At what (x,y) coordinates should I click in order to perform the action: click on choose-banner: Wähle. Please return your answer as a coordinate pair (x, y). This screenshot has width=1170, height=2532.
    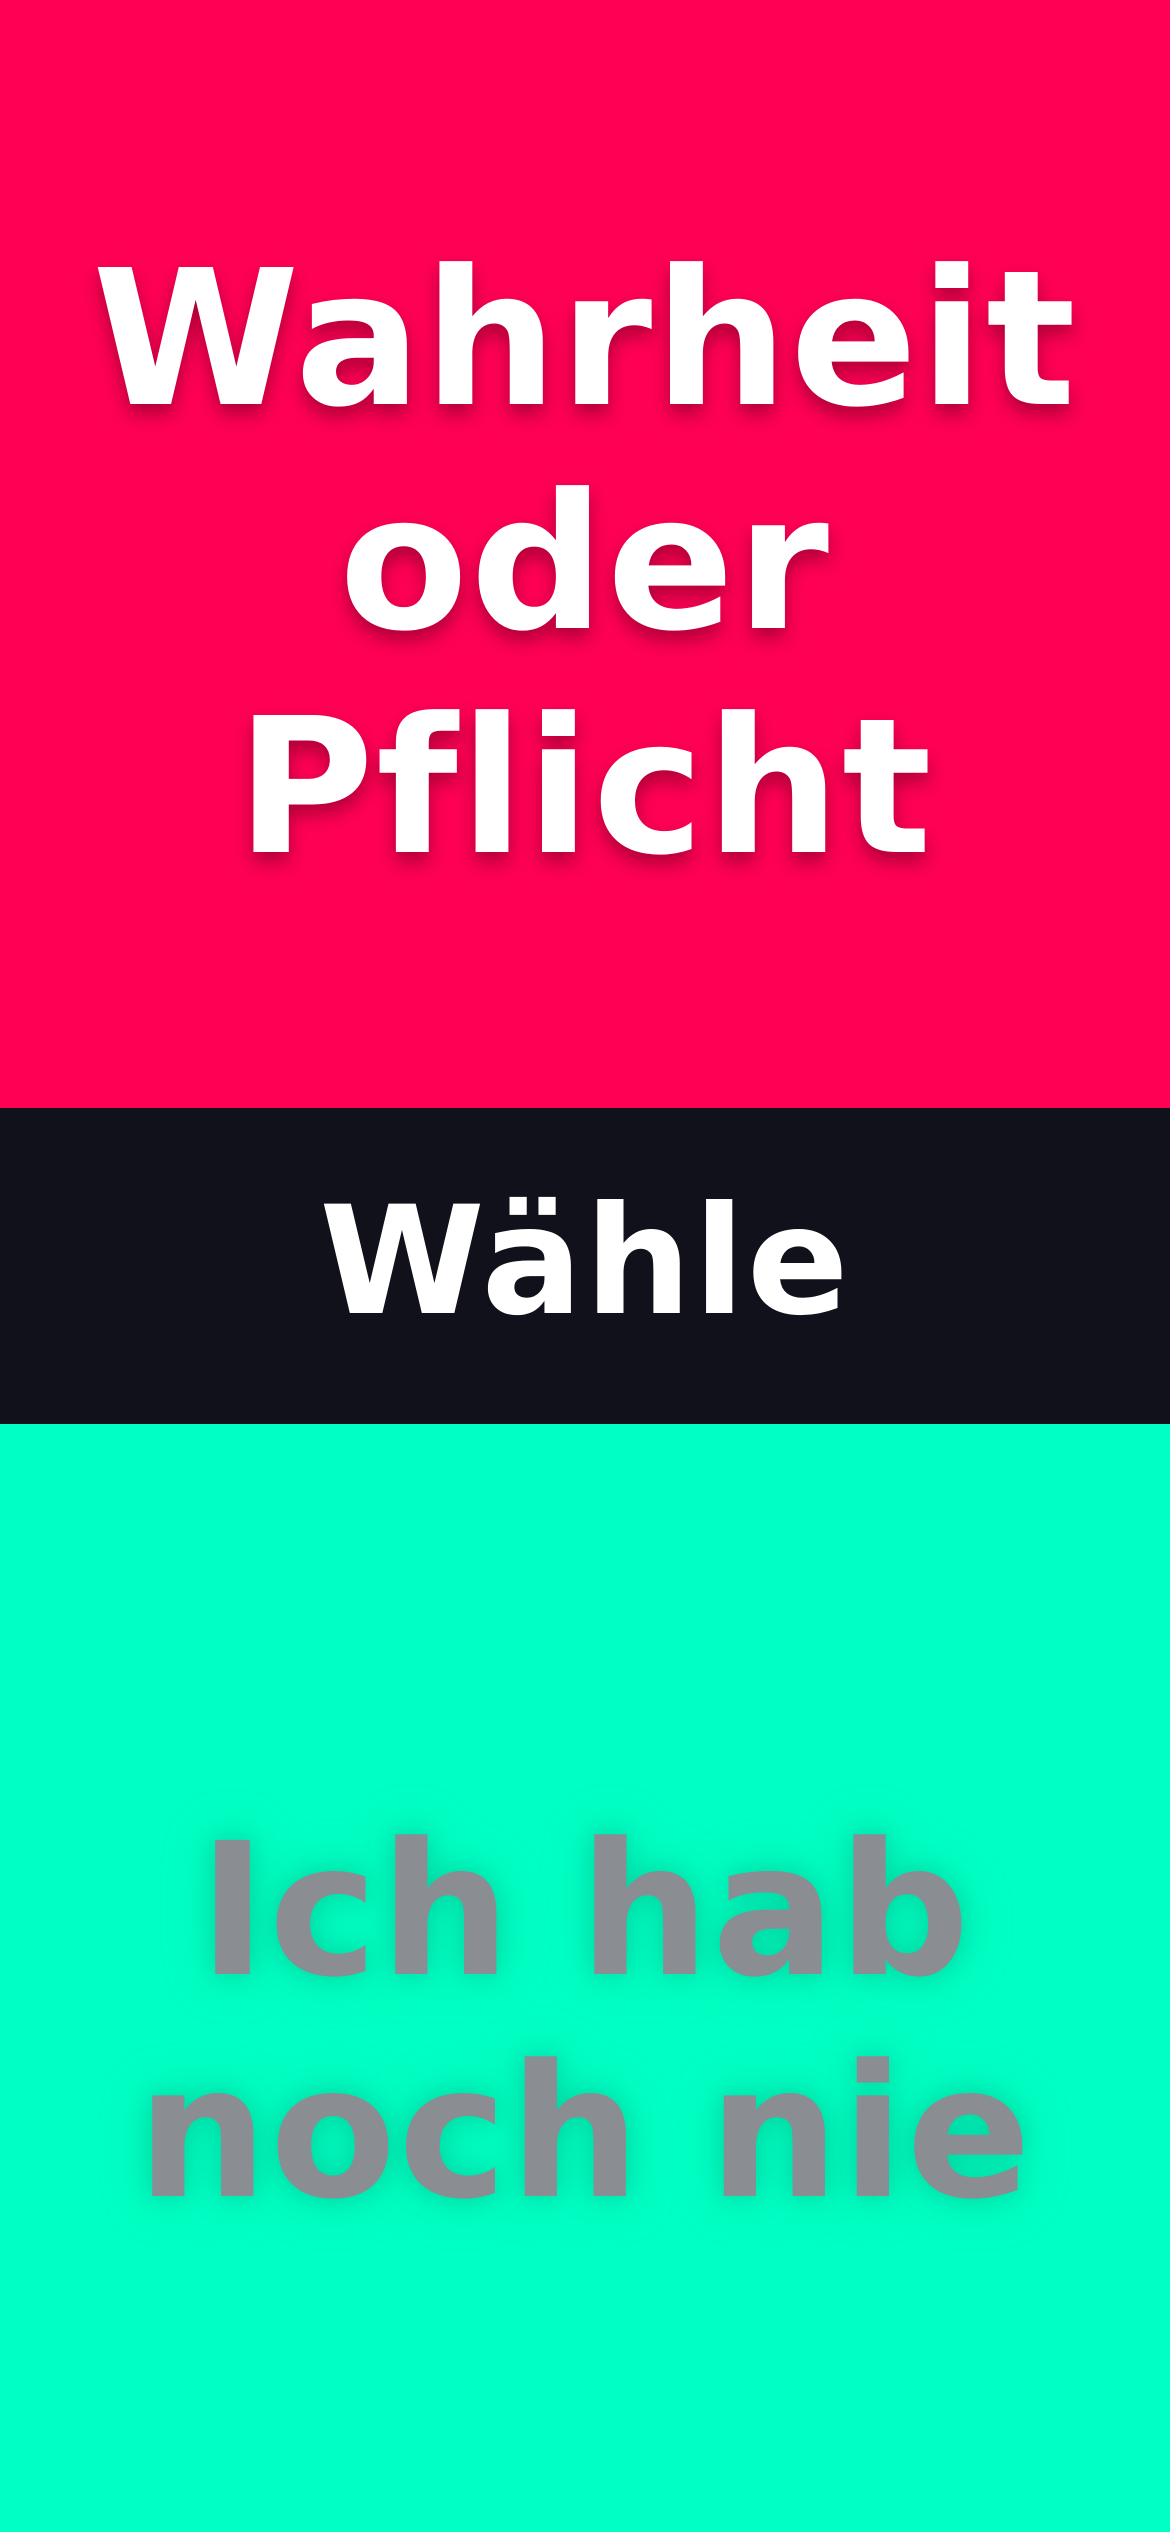
    Looking at the image, I should click on (585, 1266).